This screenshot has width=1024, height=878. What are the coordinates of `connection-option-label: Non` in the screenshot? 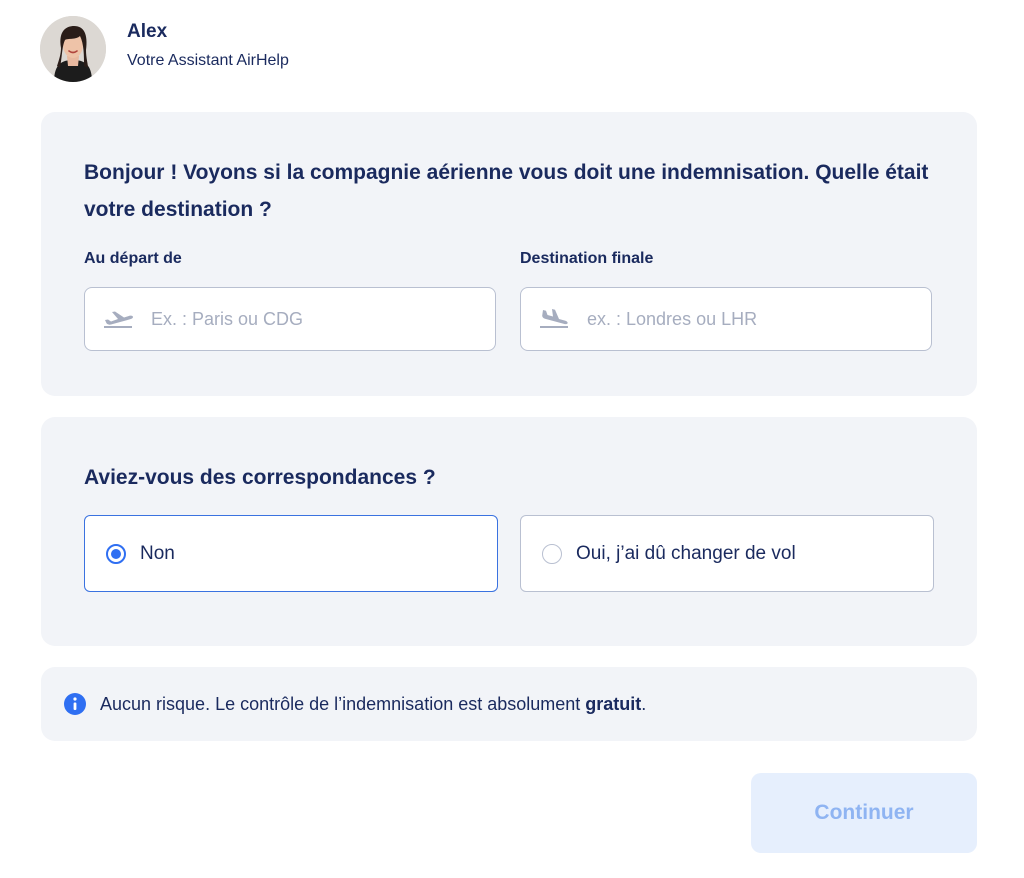 It's located at (157, 553).